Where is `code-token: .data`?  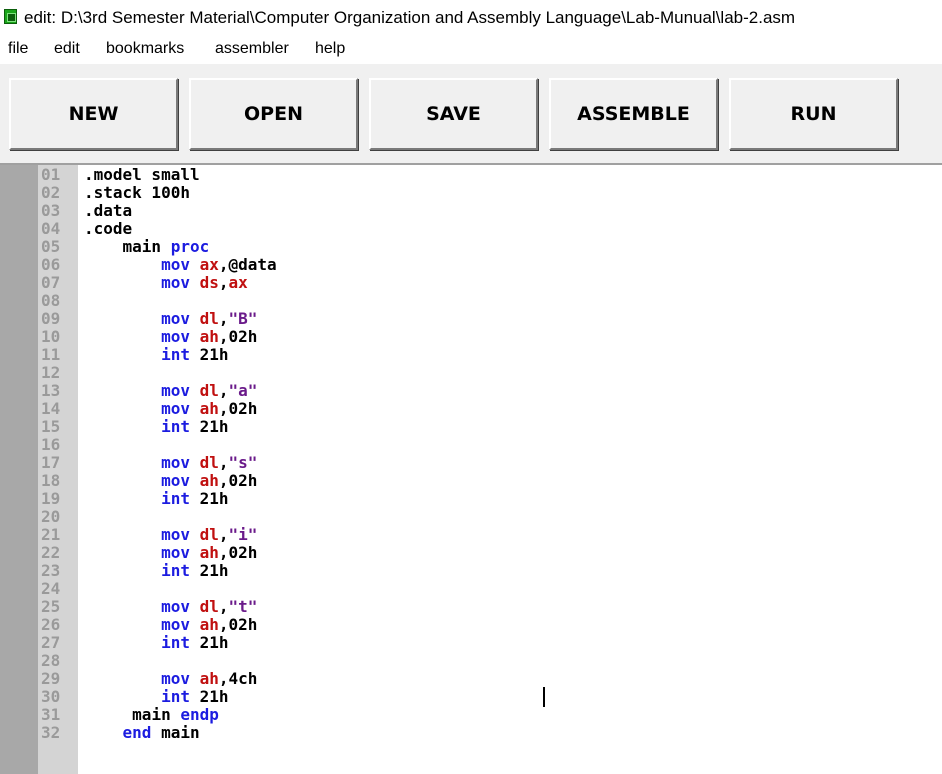 code-token: .data is located at coordinates (108, 210).